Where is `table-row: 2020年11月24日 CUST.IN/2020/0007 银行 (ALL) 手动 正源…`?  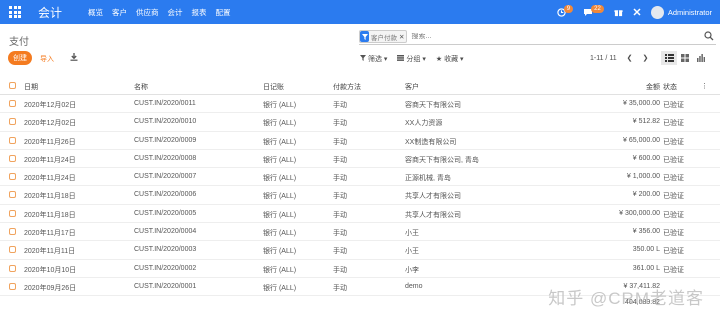
table-row: 2020年11月24日 CUST.IN/2020/0007 银行 (ALL) 手动 正源… is located at coordinates (360, 177).